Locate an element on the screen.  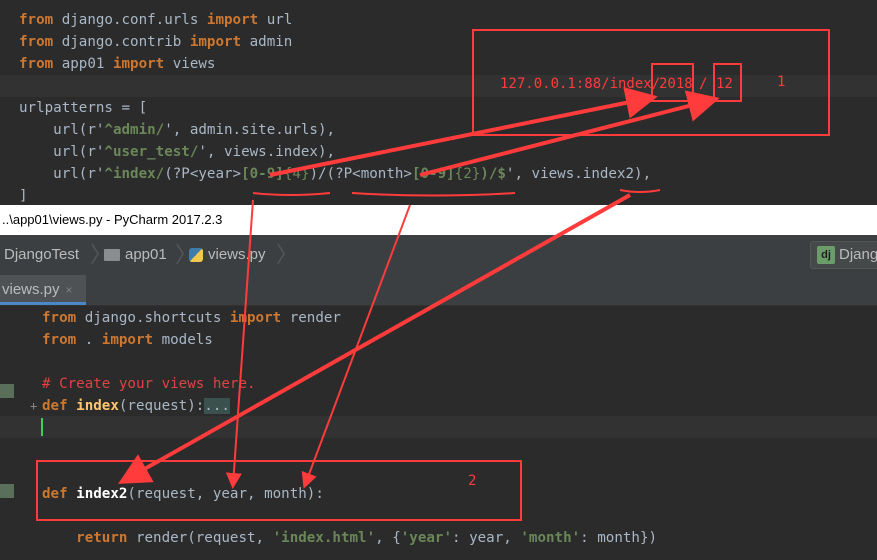
underline-month-group is located at coordinates (433, 194).